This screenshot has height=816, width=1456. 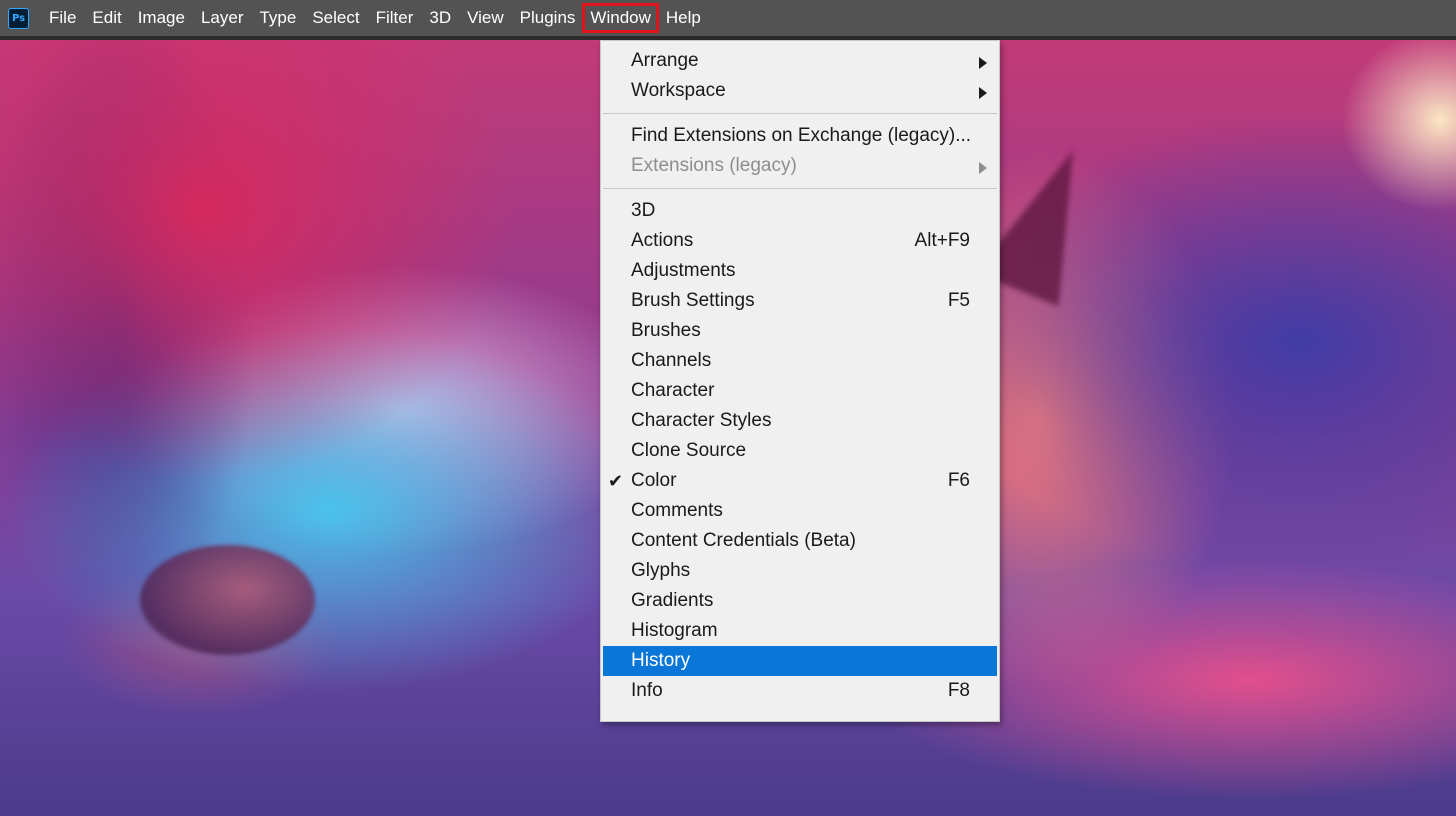 I want to click on menu-item-gradients: Gradients, so click(x=800, y=601).